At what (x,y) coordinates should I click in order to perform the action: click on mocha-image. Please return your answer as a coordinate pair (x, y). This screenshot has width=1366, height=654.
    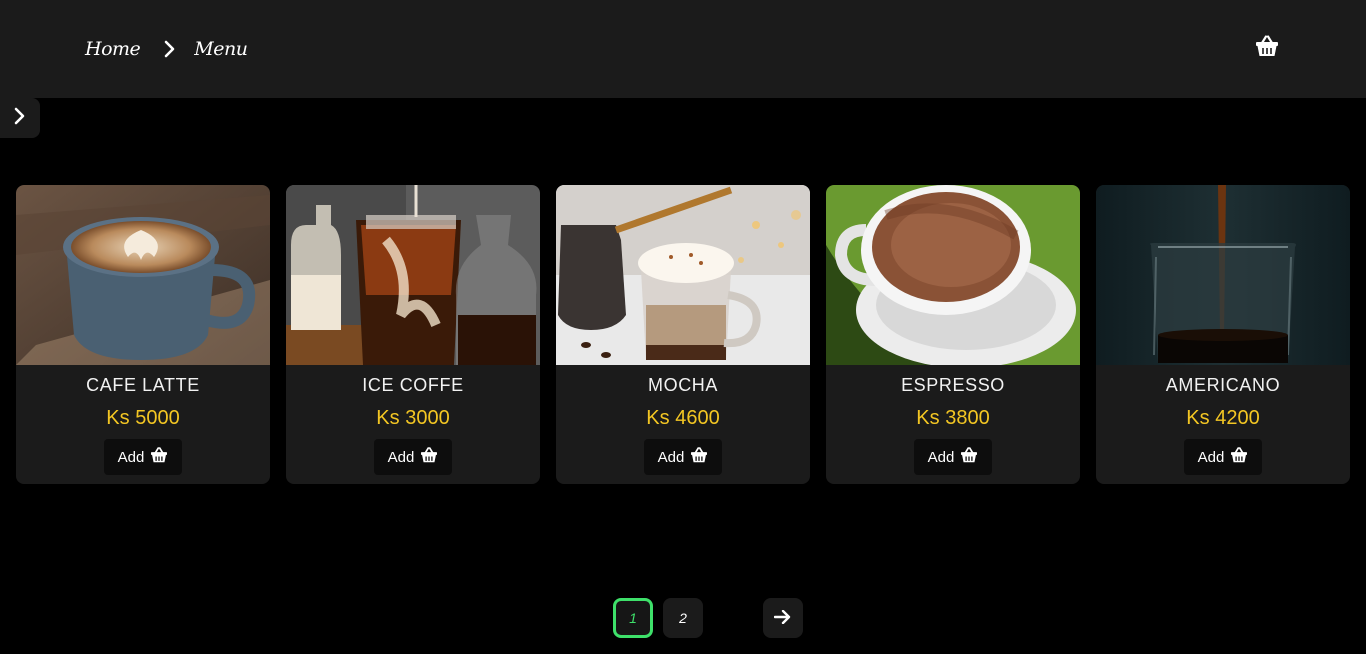
    Looking at the image, I should click on (683, 275).